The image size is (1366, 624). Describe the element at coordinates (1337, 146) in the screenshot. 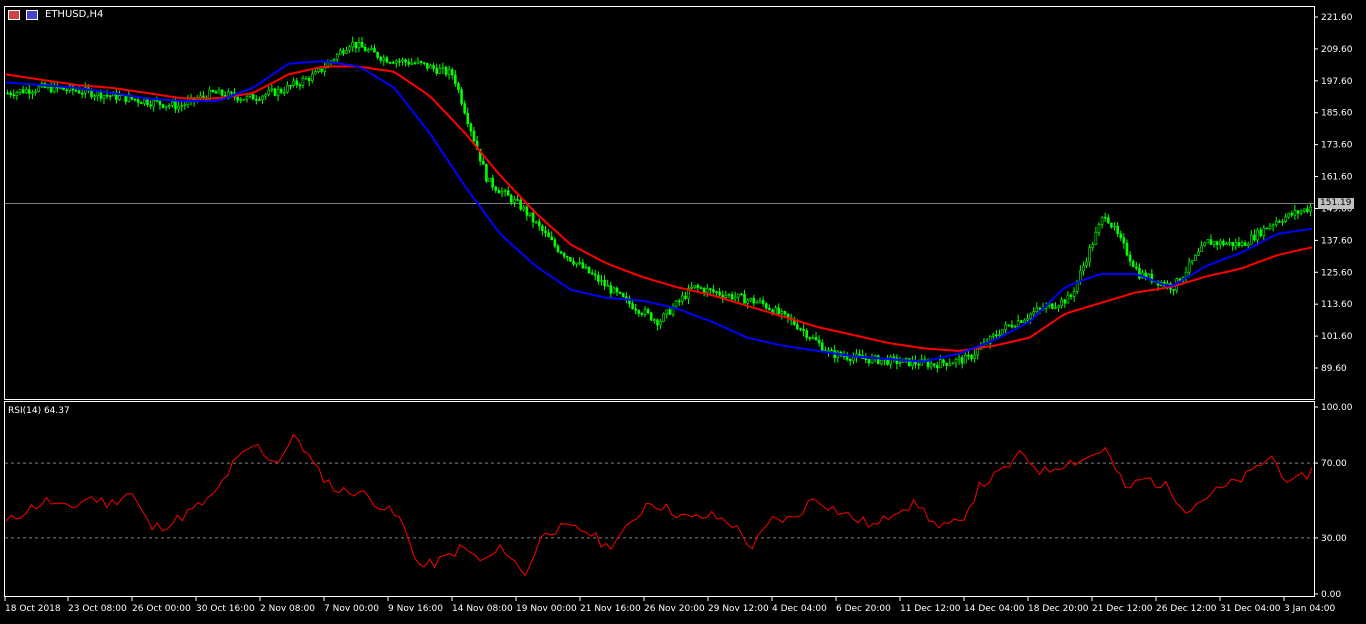

I see `price-tick-label: 173.60` at that location.